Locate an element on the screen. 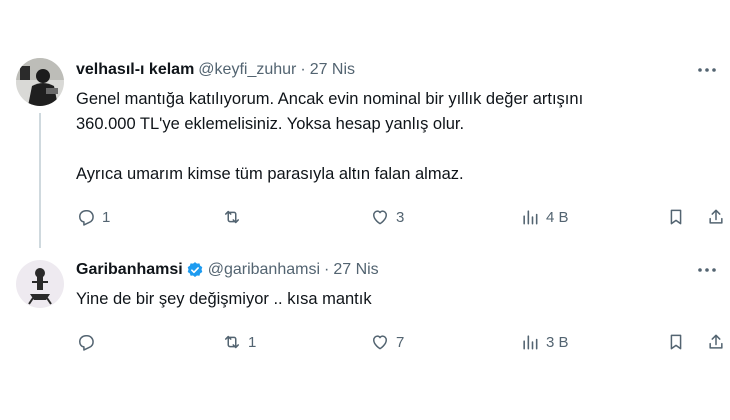 The width and height of the screenshot is (730, 420). like-count: 7 is located at coordinates (400, 342).